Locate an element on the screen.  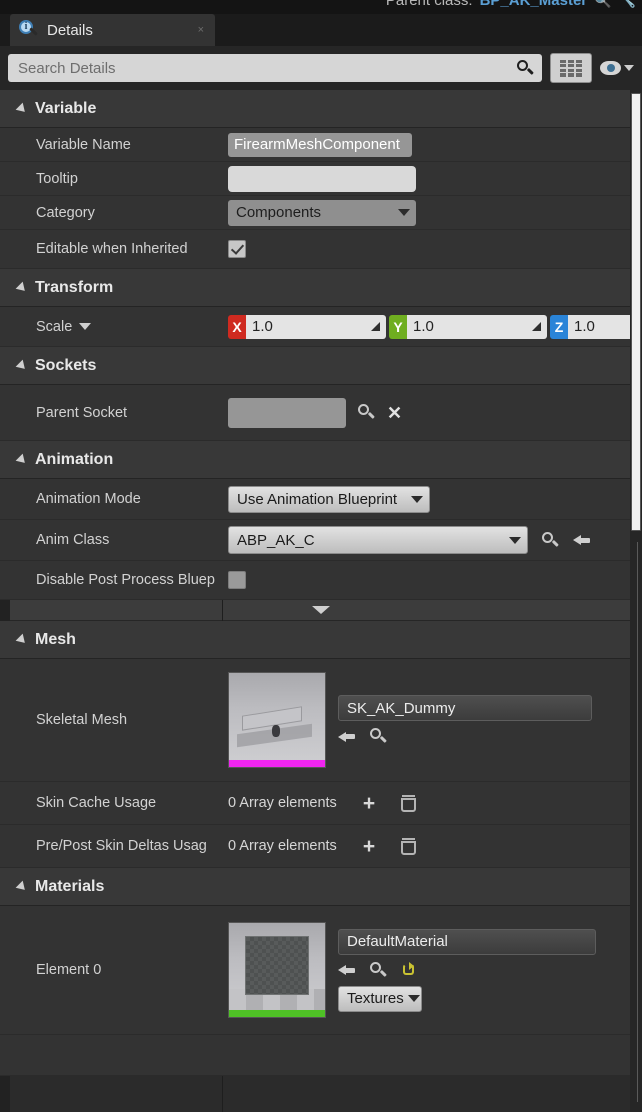
column-settings-icon is located at coordinates (571, 68).